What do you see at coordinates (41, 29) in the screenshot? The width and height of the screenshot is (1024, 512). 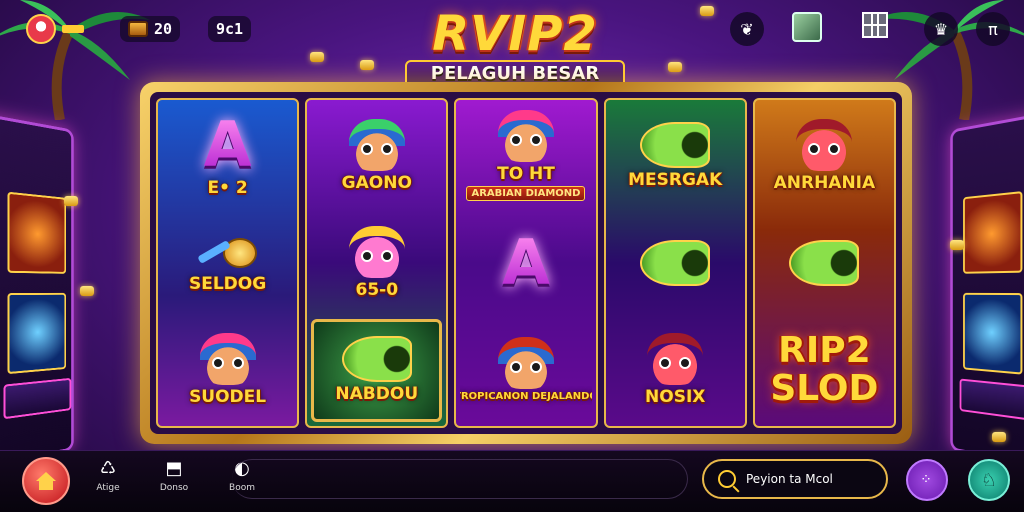 I see `mascot-icon` at bounding box center [41, 29].